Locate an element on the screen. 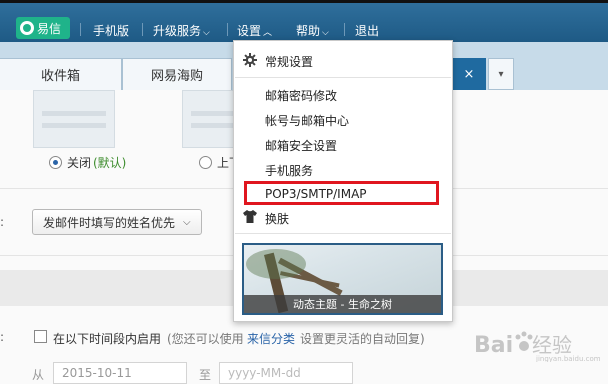 This screenshot has height=384, width=608. svg-text: 经验 is located at coordinates (552, 345).